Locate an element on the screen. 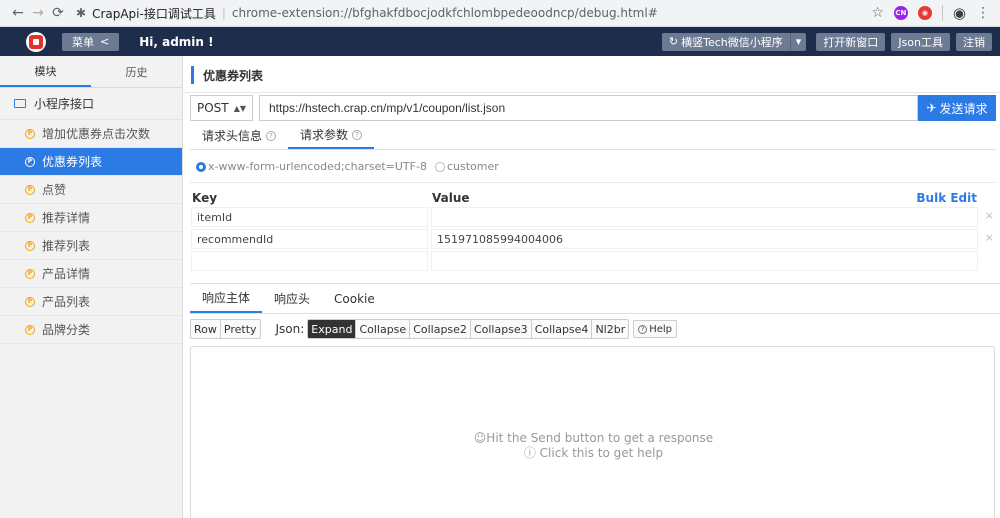 This screenshot has height=518, width=1000. open-new-window-button: 打开新窗口 is located at coordinates (851, 41).